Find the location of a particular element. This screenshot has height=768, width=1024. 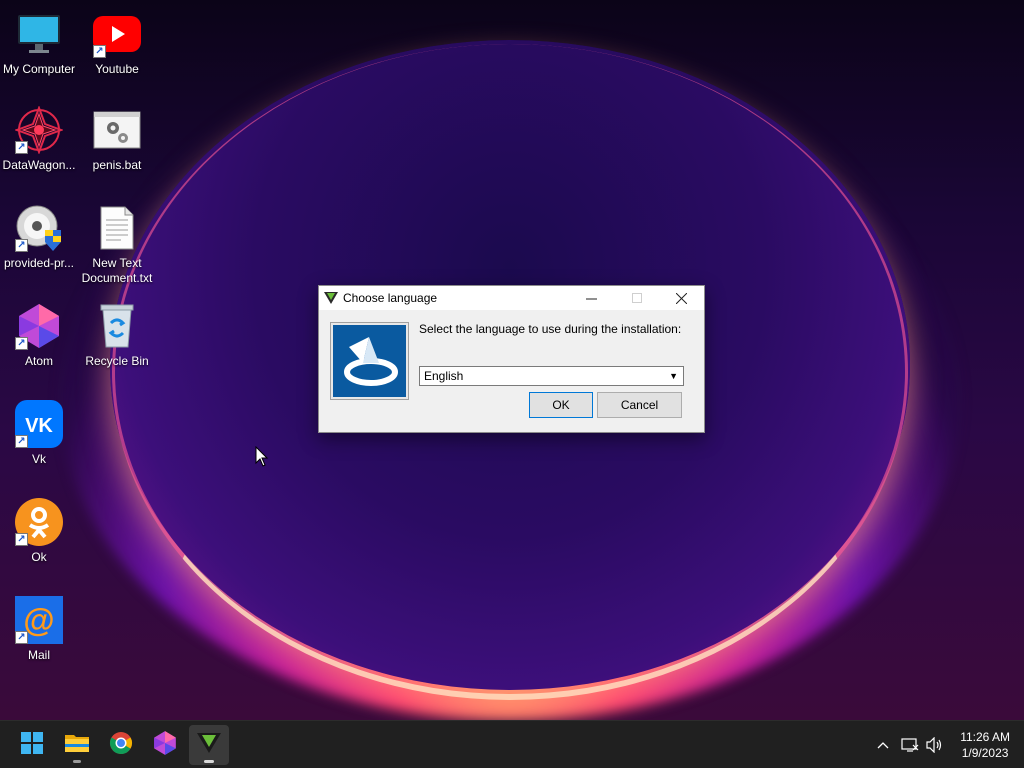

monitor-icon is located at coordinates (39, 34).